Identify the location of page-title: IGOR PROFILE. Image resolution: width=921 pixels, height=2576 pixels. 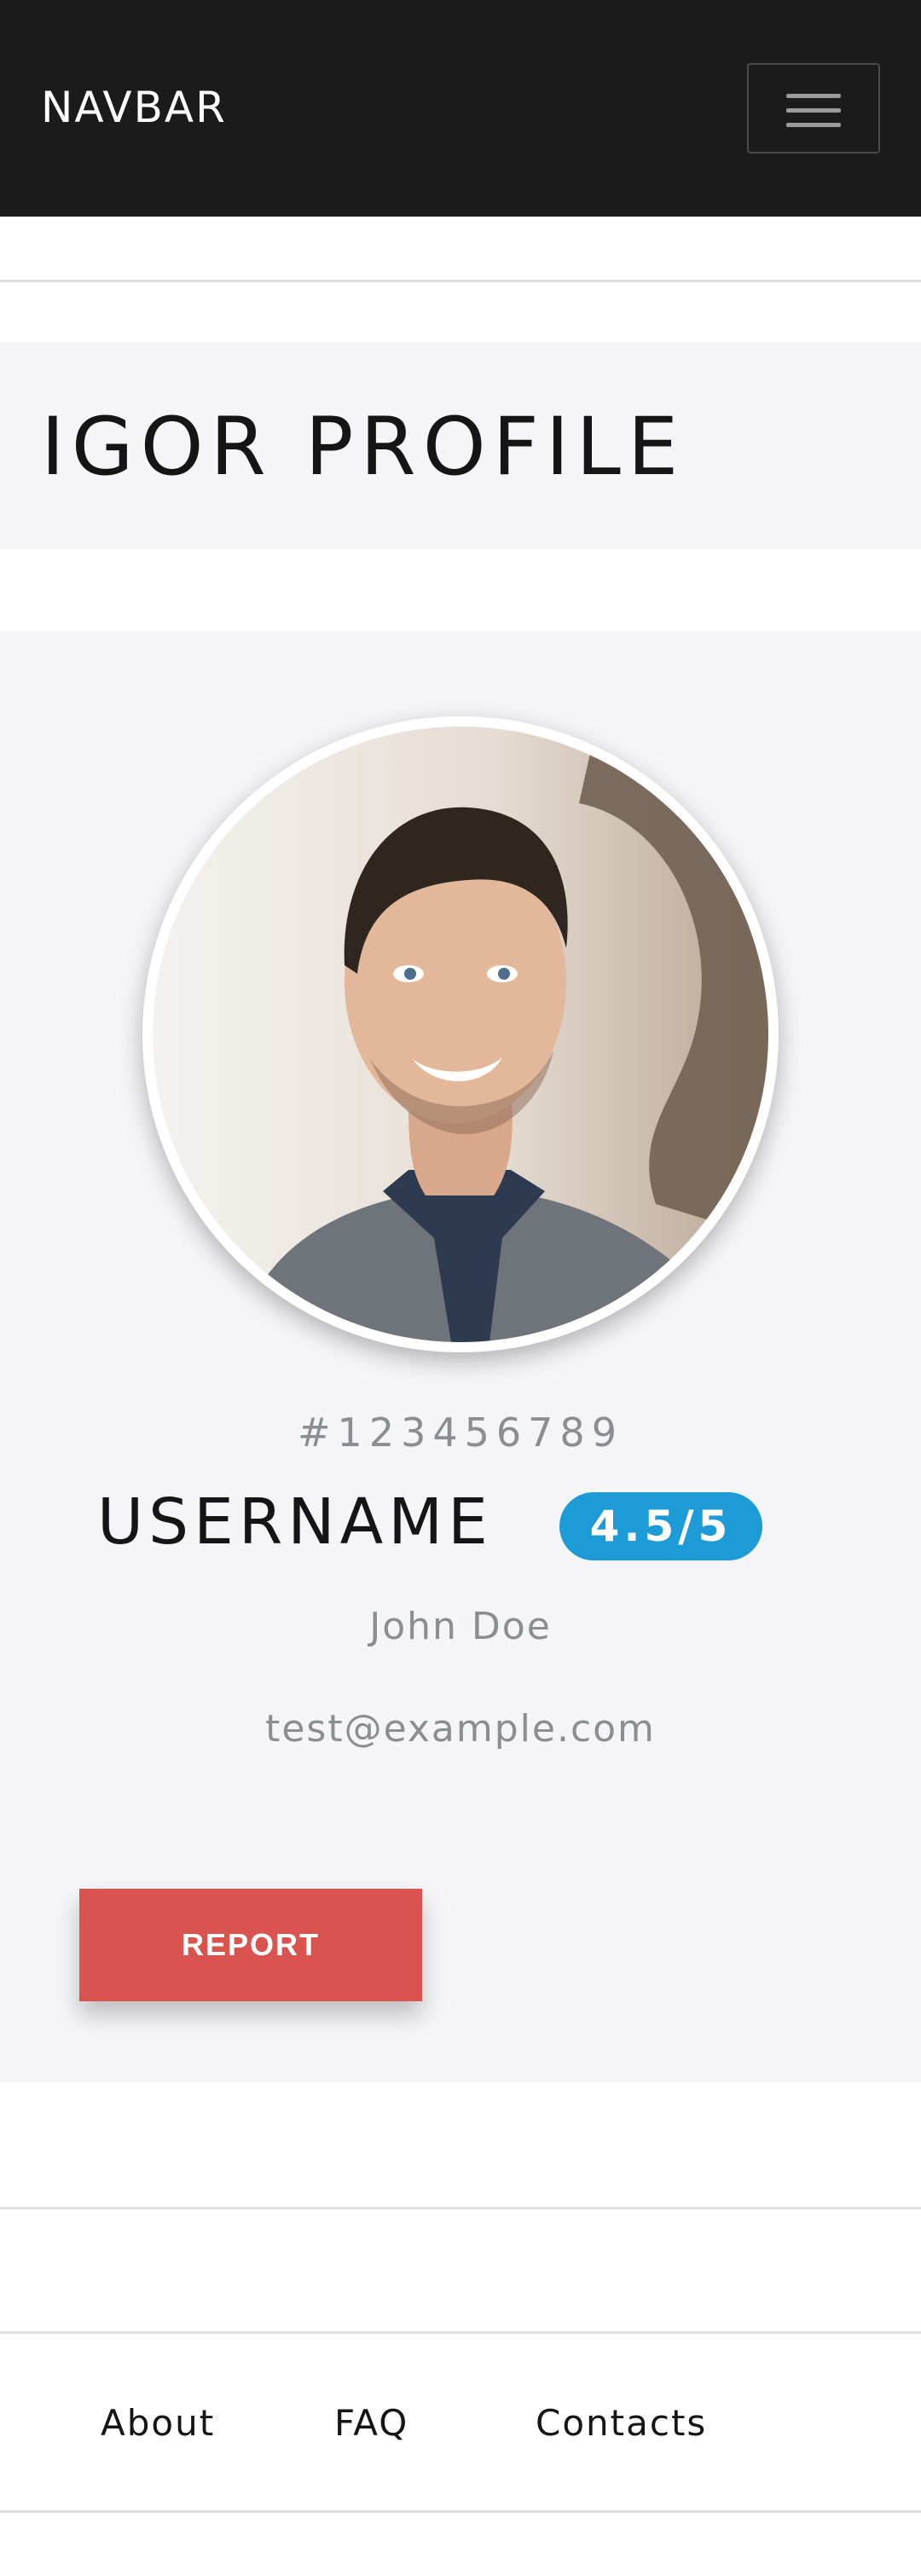
(363, 447).